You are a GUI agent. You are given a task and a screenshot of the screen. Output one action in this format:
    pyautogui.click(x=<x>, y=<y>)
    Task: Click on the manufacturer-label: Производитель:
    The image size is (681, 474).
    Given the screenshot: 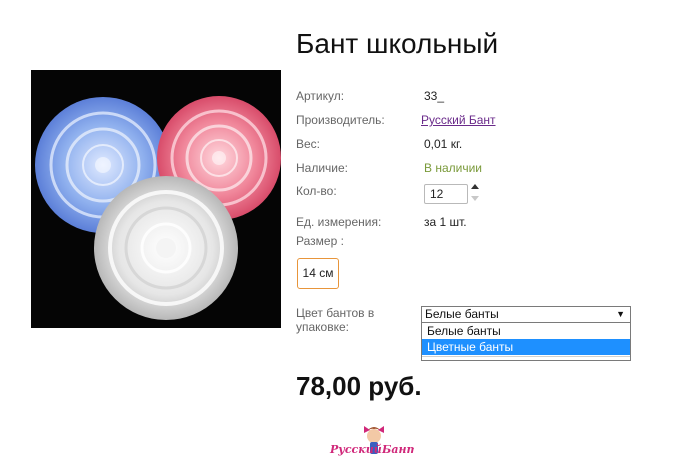 What is the action you would take?
    pyautogui.click(x=340, y=120)
    